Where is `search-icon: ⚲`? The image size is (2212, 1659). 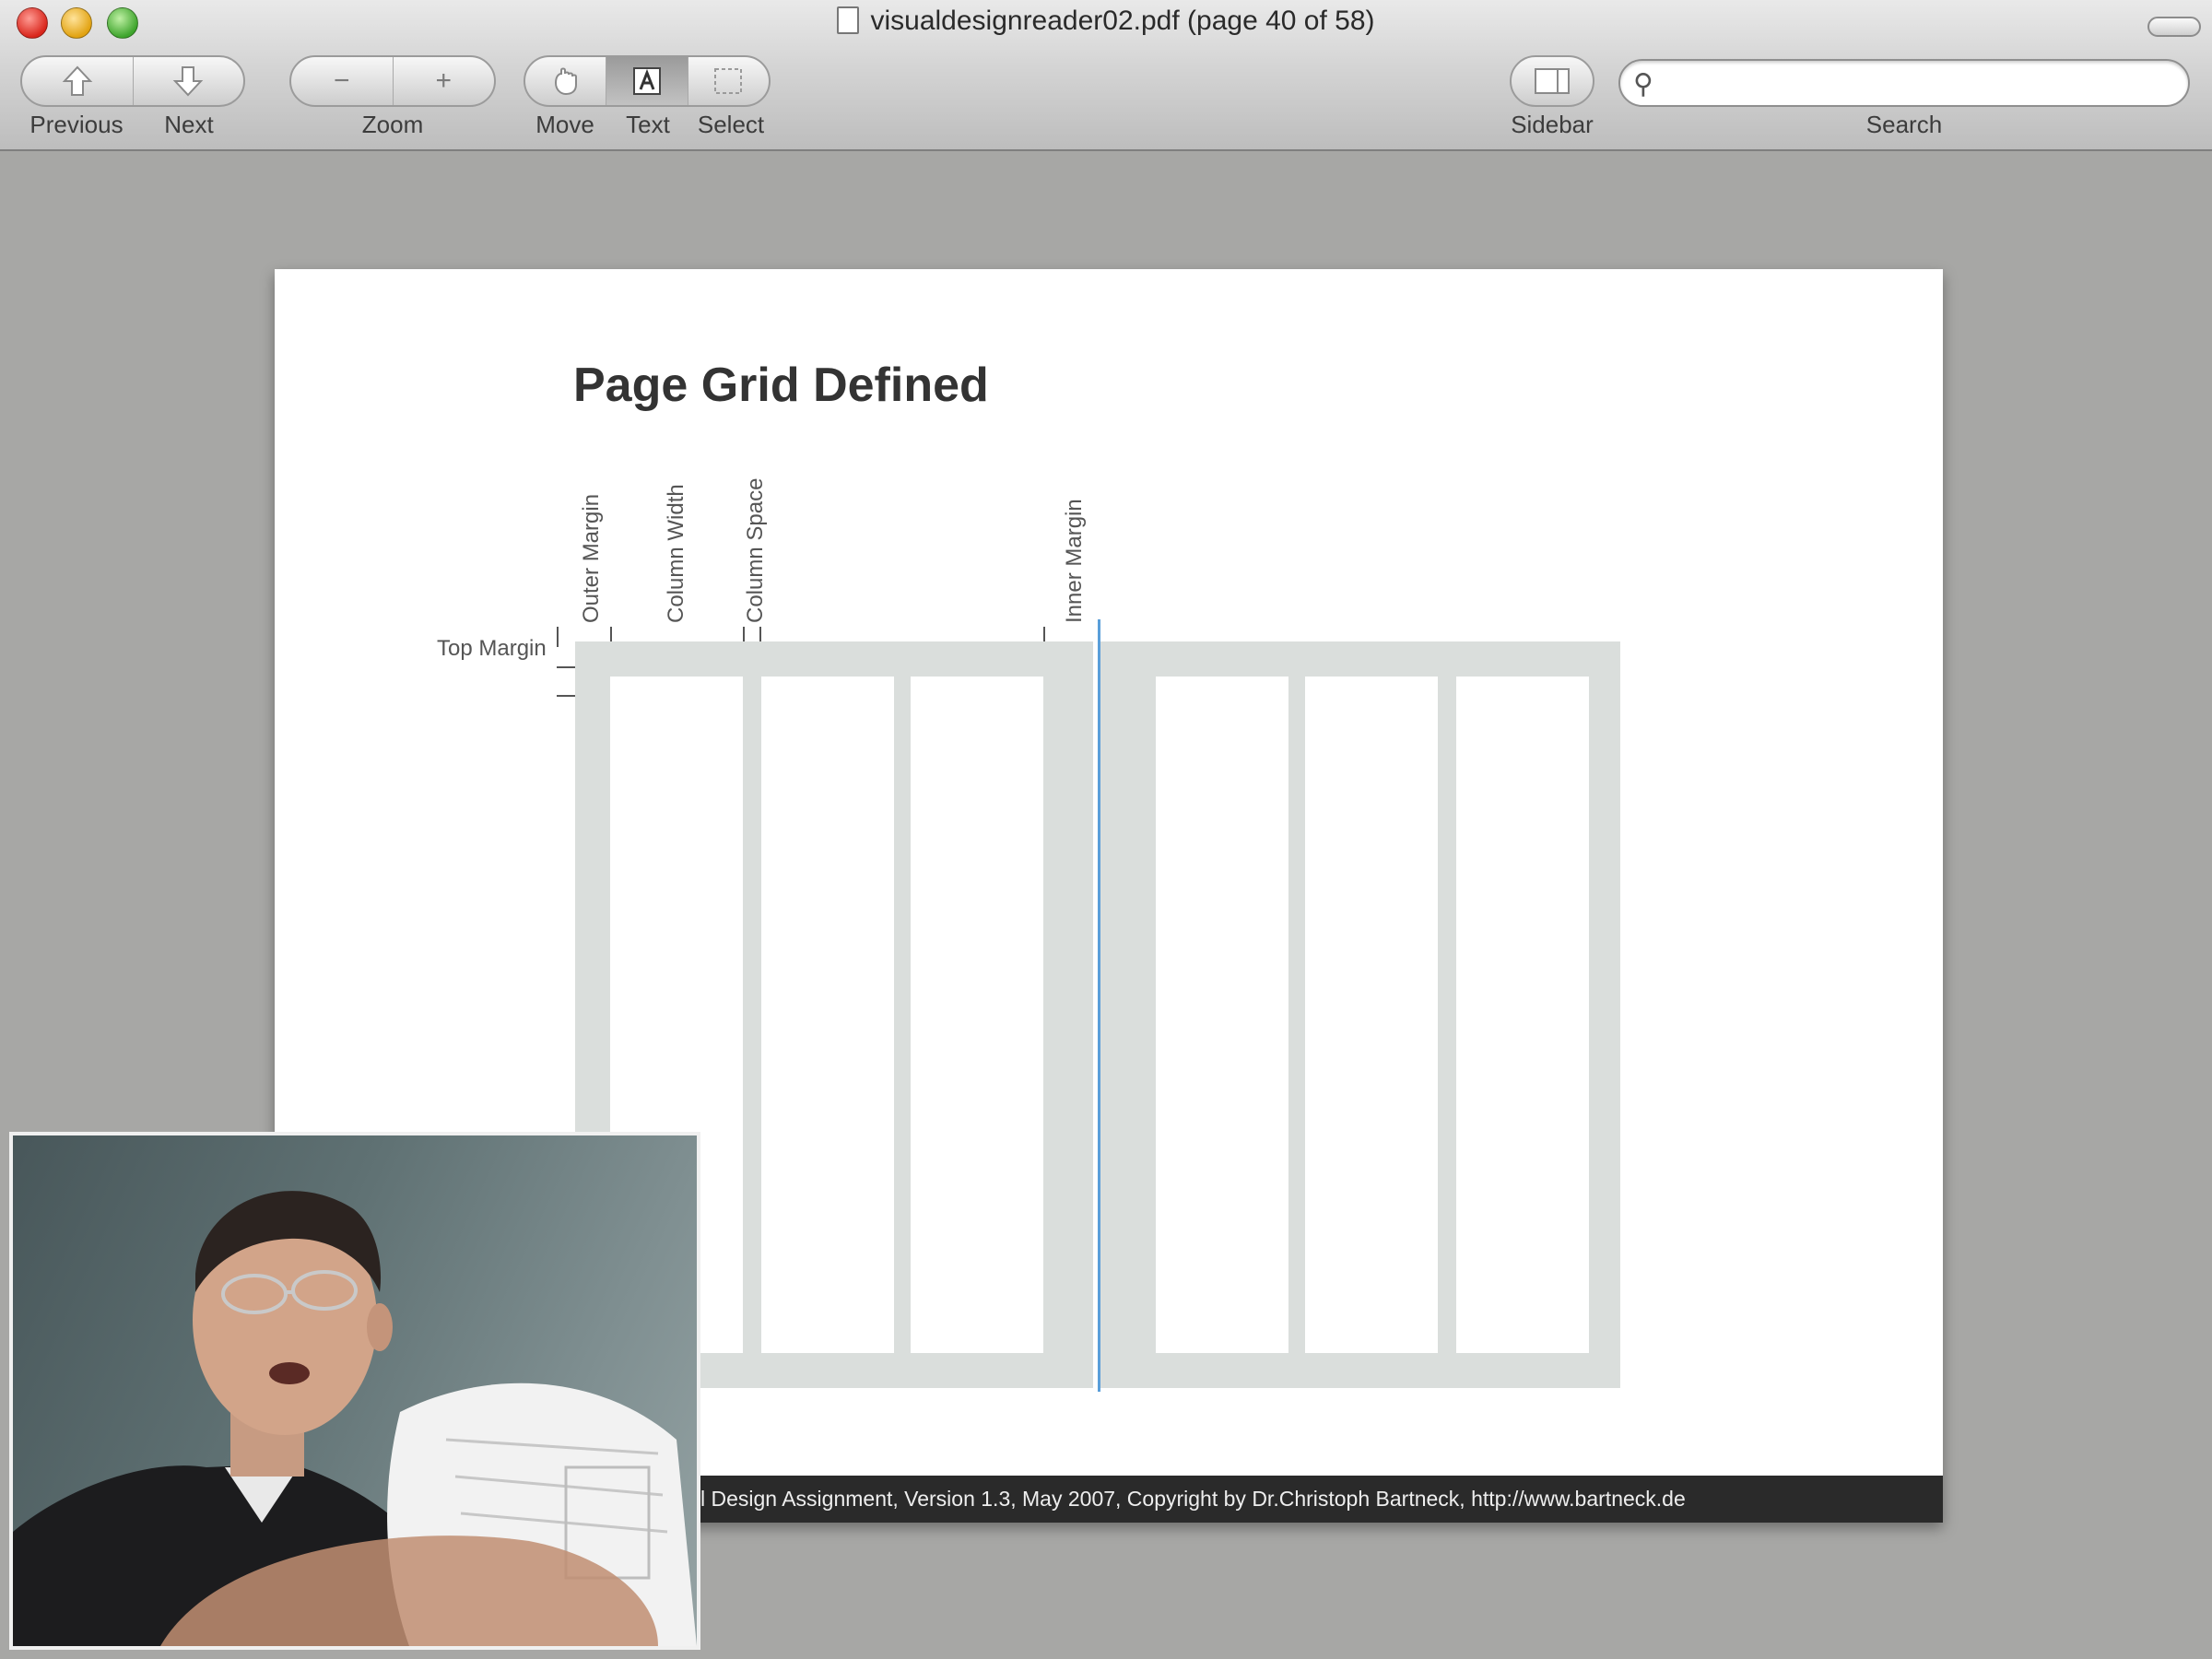 search-icon: ⚲ is located at coordinates (1643, 84).